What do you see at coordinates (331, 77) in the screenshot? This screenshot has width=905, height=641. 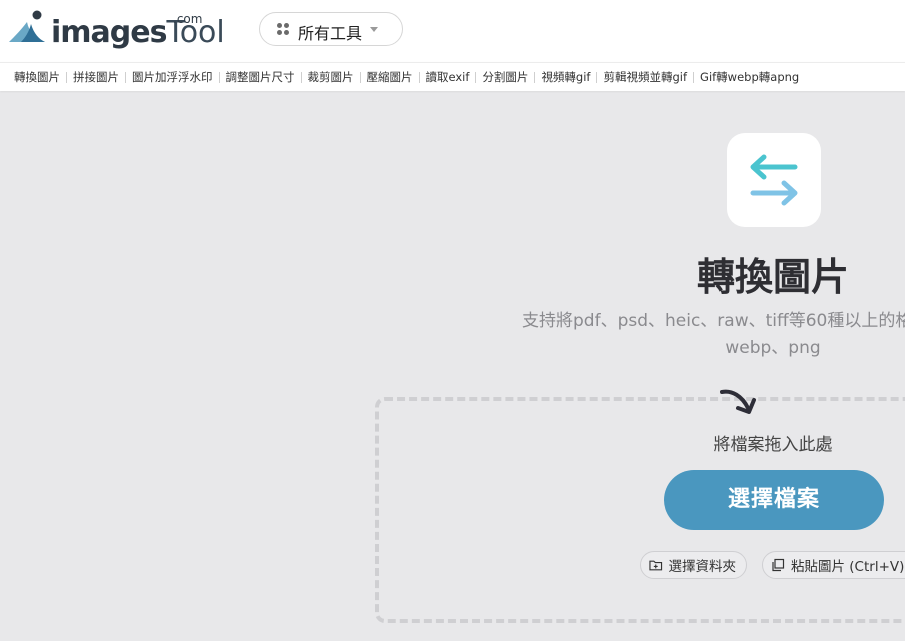 I see `nav-item-crop-image: 裁剪圖片` at bounding box center [331, 77].